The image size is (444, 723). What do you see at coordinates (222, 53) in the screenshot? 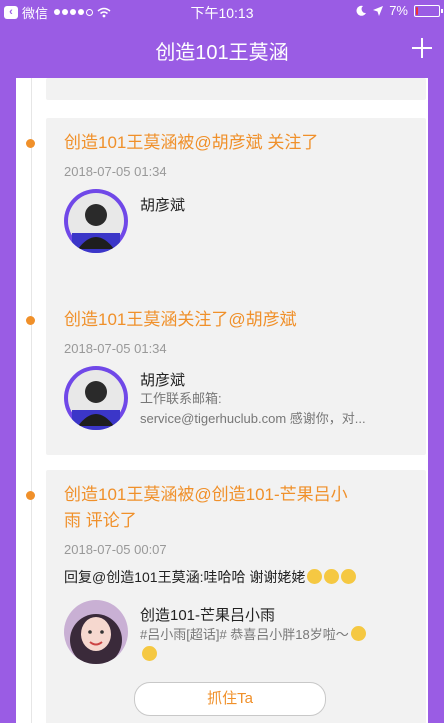
I see `page-title: 创造101王莫涵` at bounding box center [222, 53].